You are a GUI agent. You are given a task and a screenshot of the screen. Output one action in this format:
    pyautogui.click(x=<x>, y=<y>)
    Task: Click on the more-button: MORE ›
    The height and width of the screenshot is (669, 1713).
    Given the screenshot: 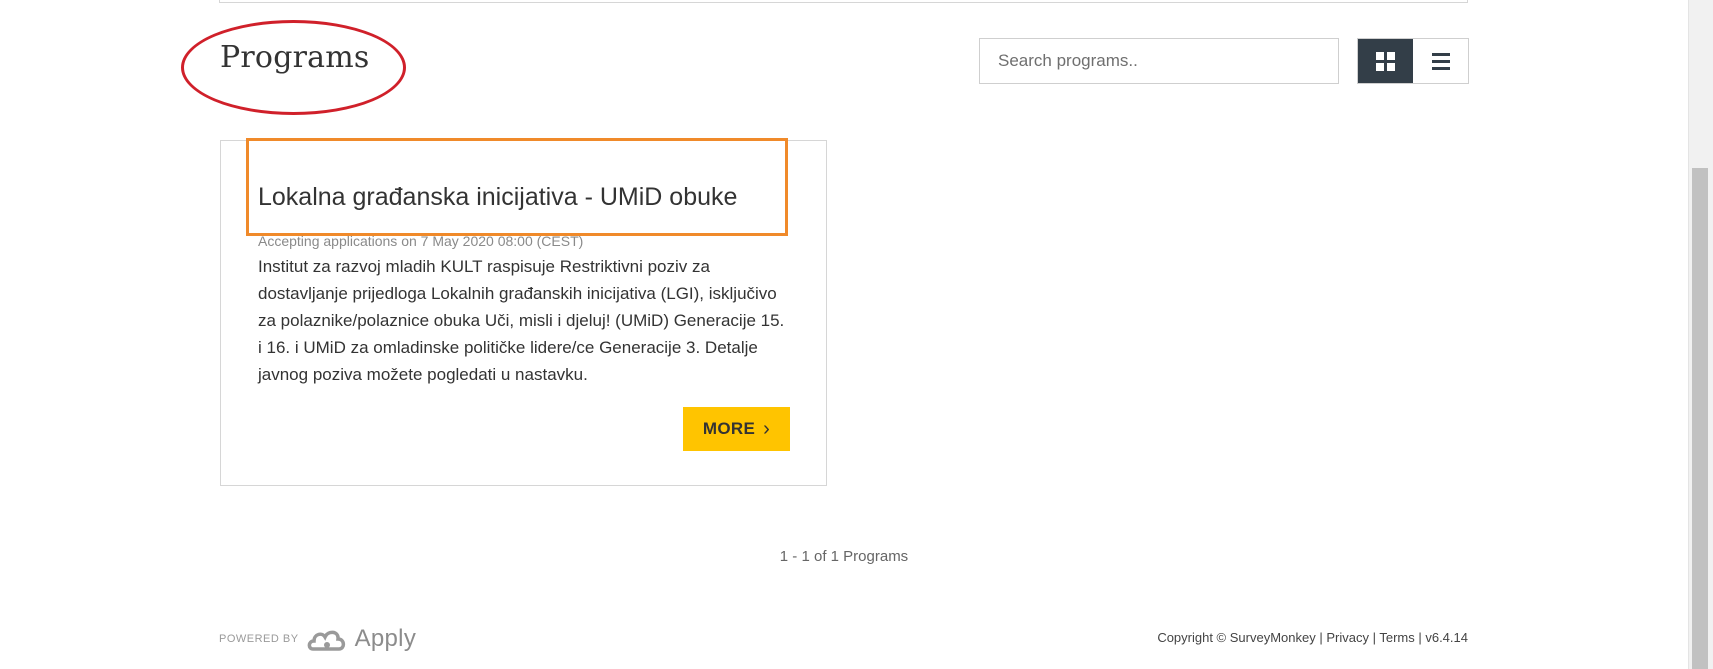 What is the action you would take?
    pyautogui.click(x=736, y=429)
    